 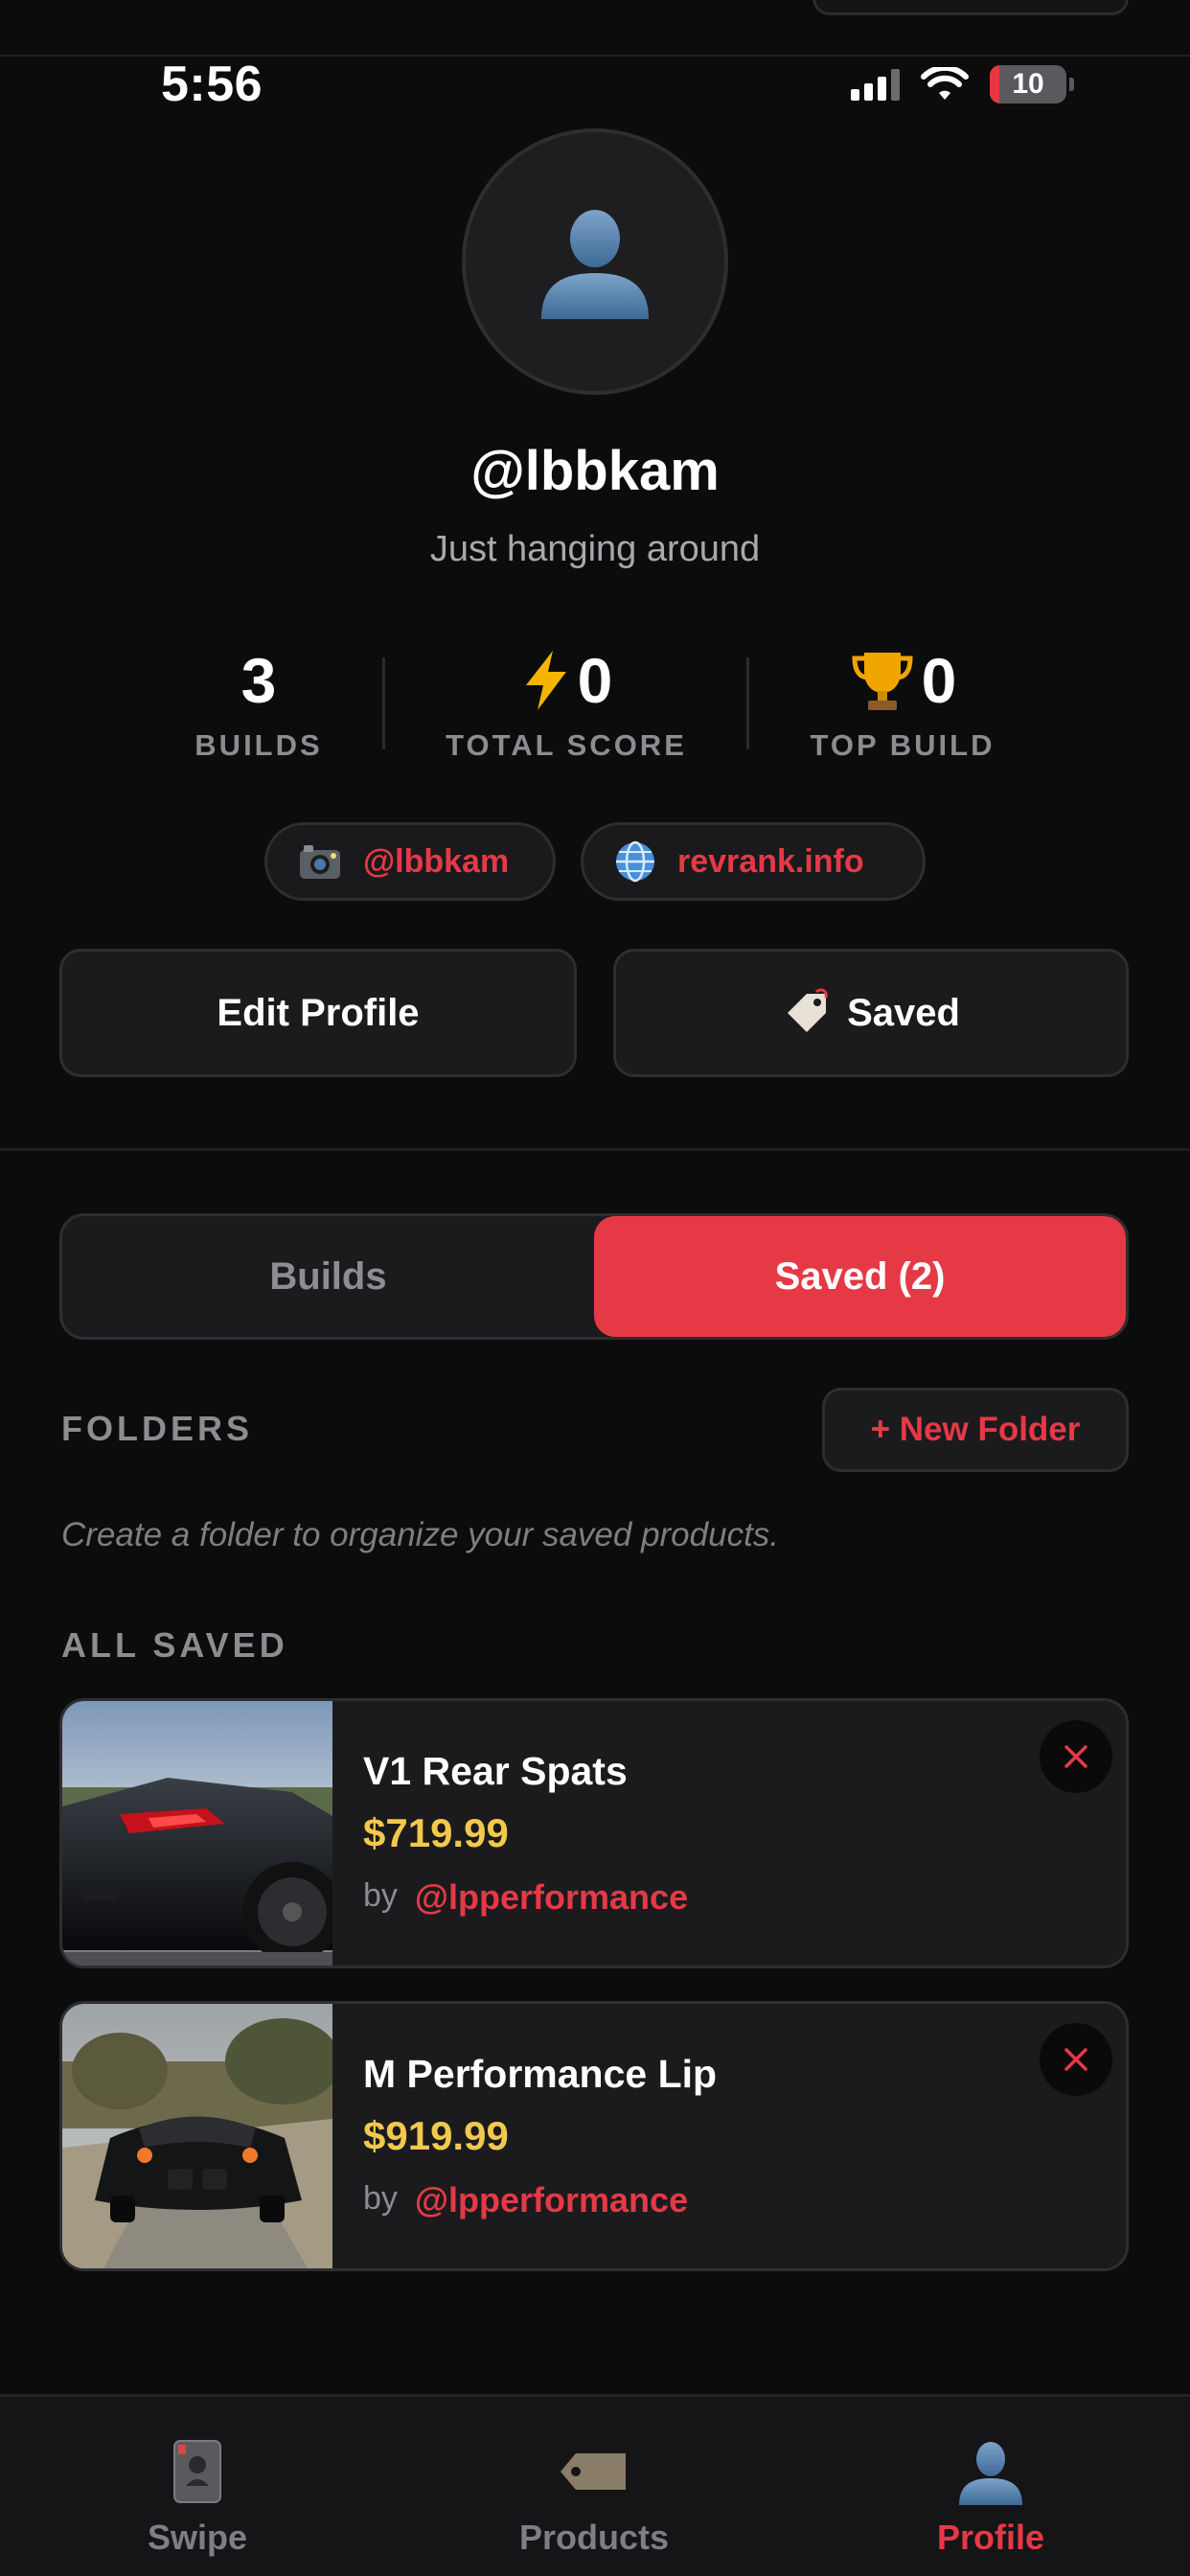 I want to click on card-icon, so click(x=197, y=2471).